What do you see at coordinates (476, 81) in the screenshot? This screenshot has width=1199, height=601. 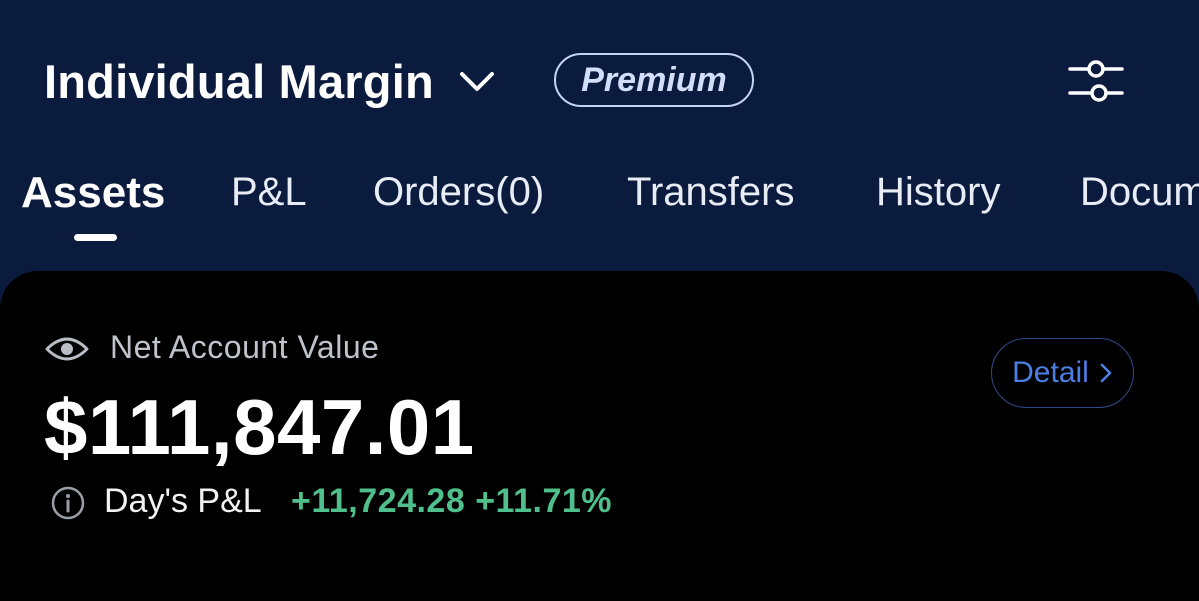 I see `chevron-down-icon` at bounding box center [476, 81].